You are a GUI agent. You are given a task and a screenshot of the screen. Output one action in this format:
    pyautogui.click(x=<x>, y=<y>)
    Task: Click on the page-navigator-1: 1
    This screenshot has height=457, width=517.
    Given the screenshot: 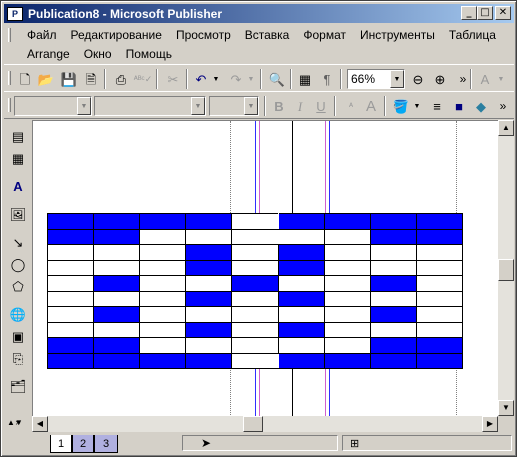 What is the action you would take?
    pyautogui.click(x=61, y=444)
    